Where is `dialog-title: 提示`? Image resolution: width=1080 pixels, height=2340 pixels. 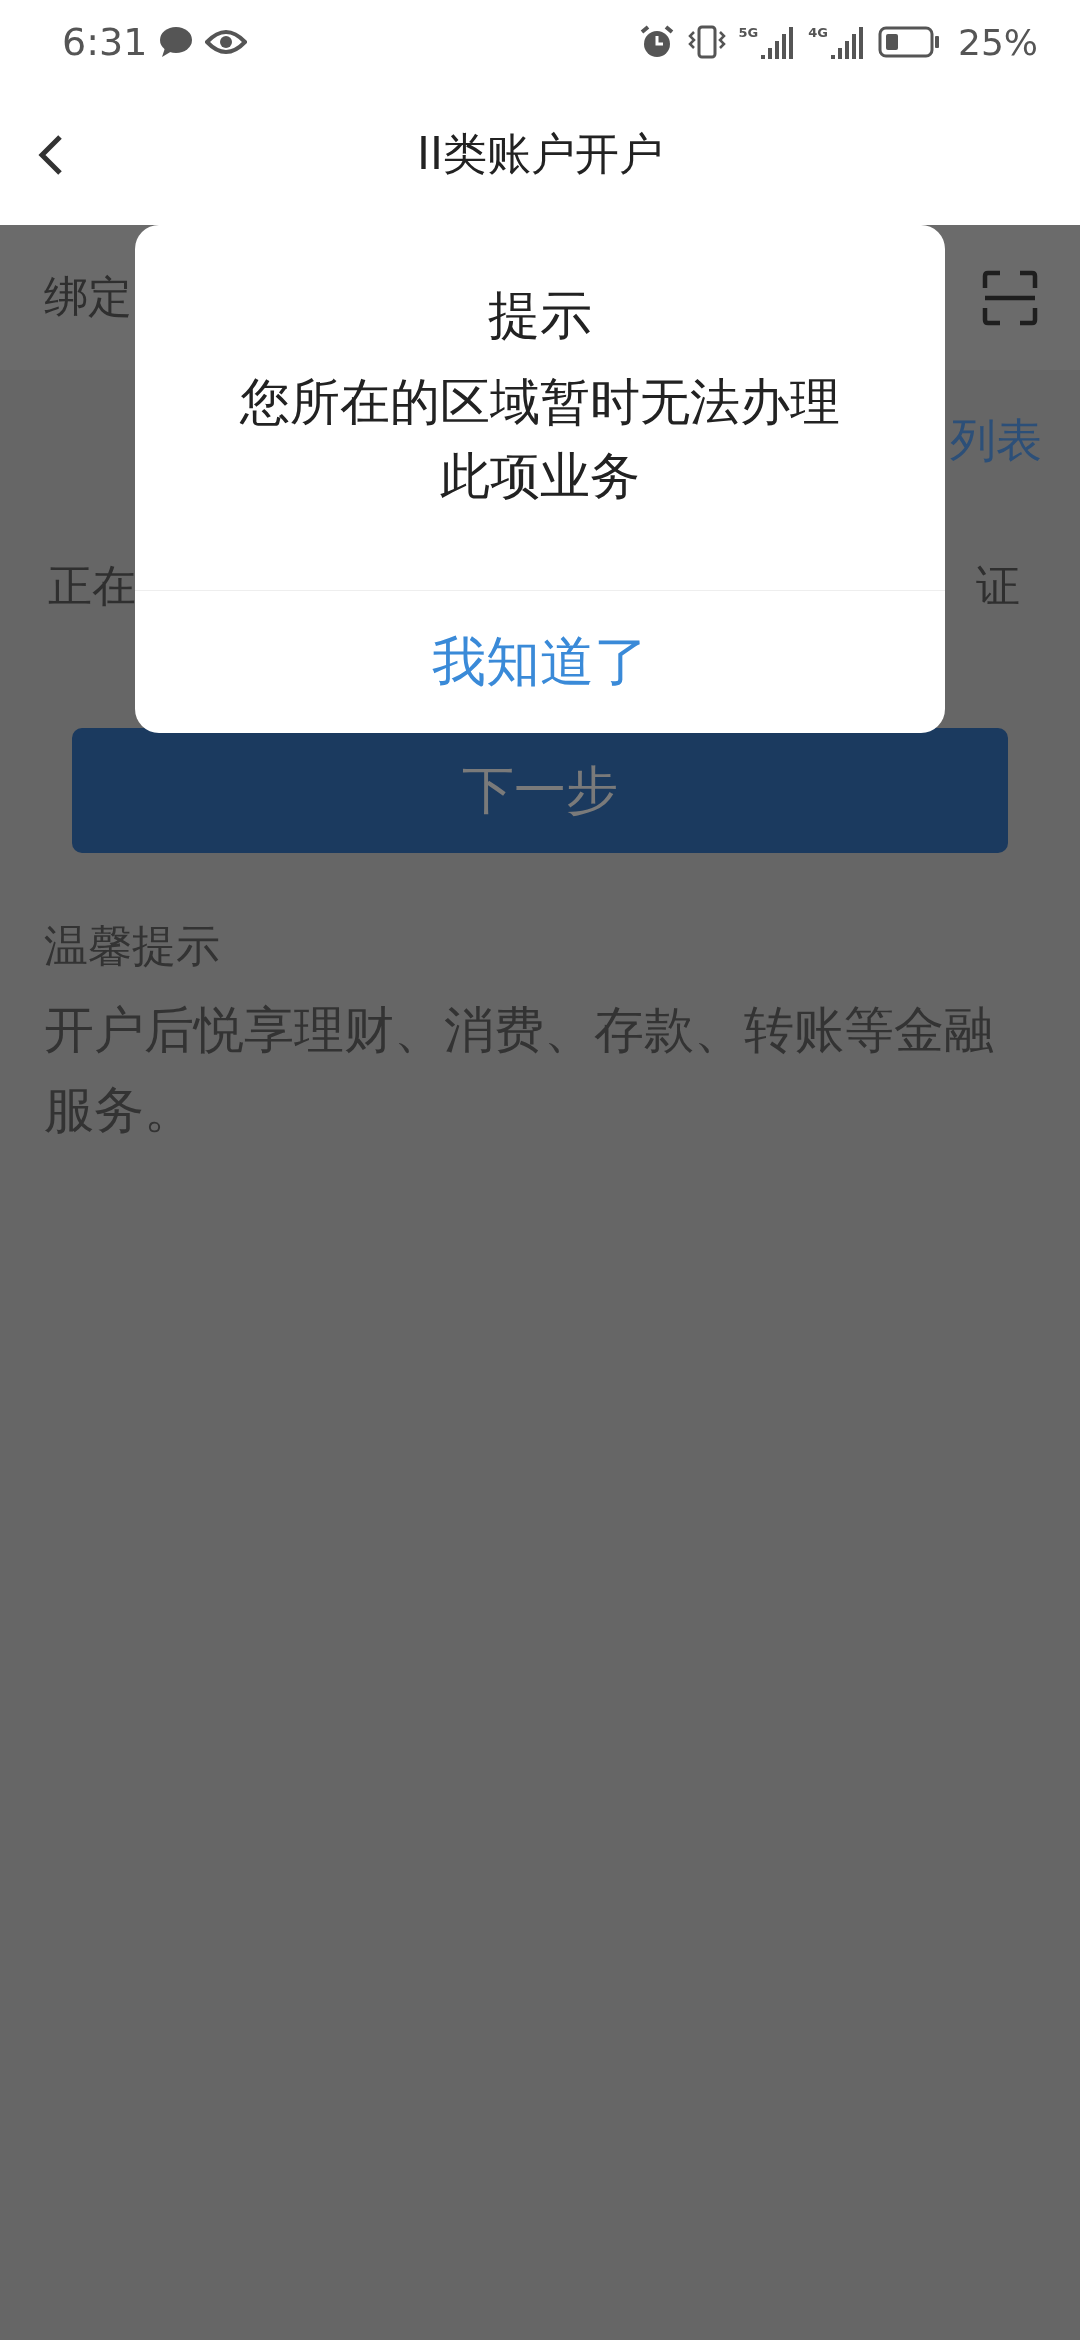
dialog-title: 提示 is located at coordinates (540, 315).